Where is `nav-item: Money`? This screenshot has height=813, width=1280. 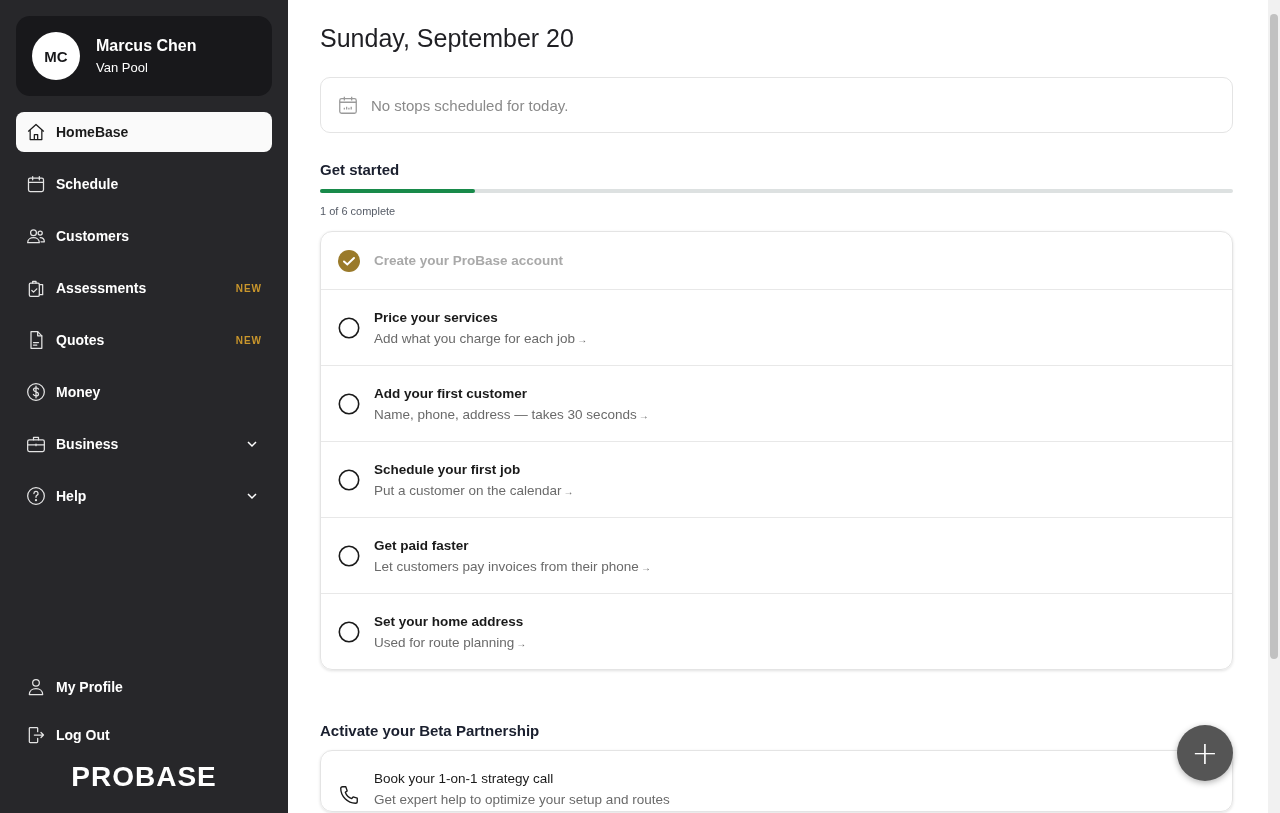 nav-item: Money is located at coordinates (144, 392).